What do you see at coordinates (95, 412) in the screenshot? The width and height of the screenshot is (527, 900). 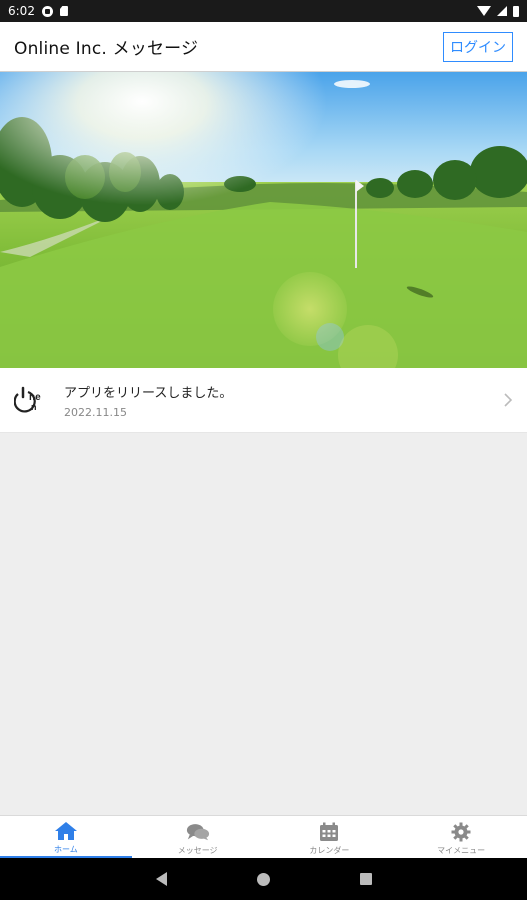 I see `list-item-date: 2022.11.15` at bounding box center [95, 412].